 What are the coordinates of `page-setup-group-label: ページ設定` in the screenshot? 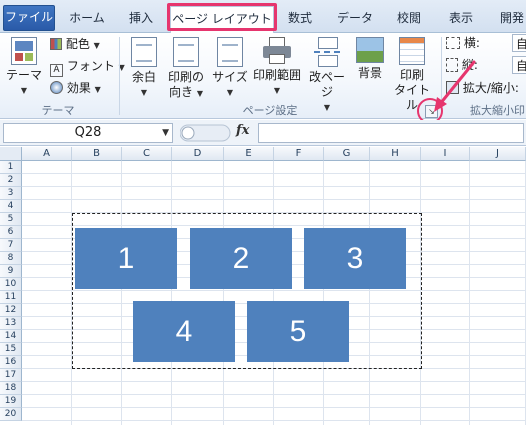 It's located at (270, 110).